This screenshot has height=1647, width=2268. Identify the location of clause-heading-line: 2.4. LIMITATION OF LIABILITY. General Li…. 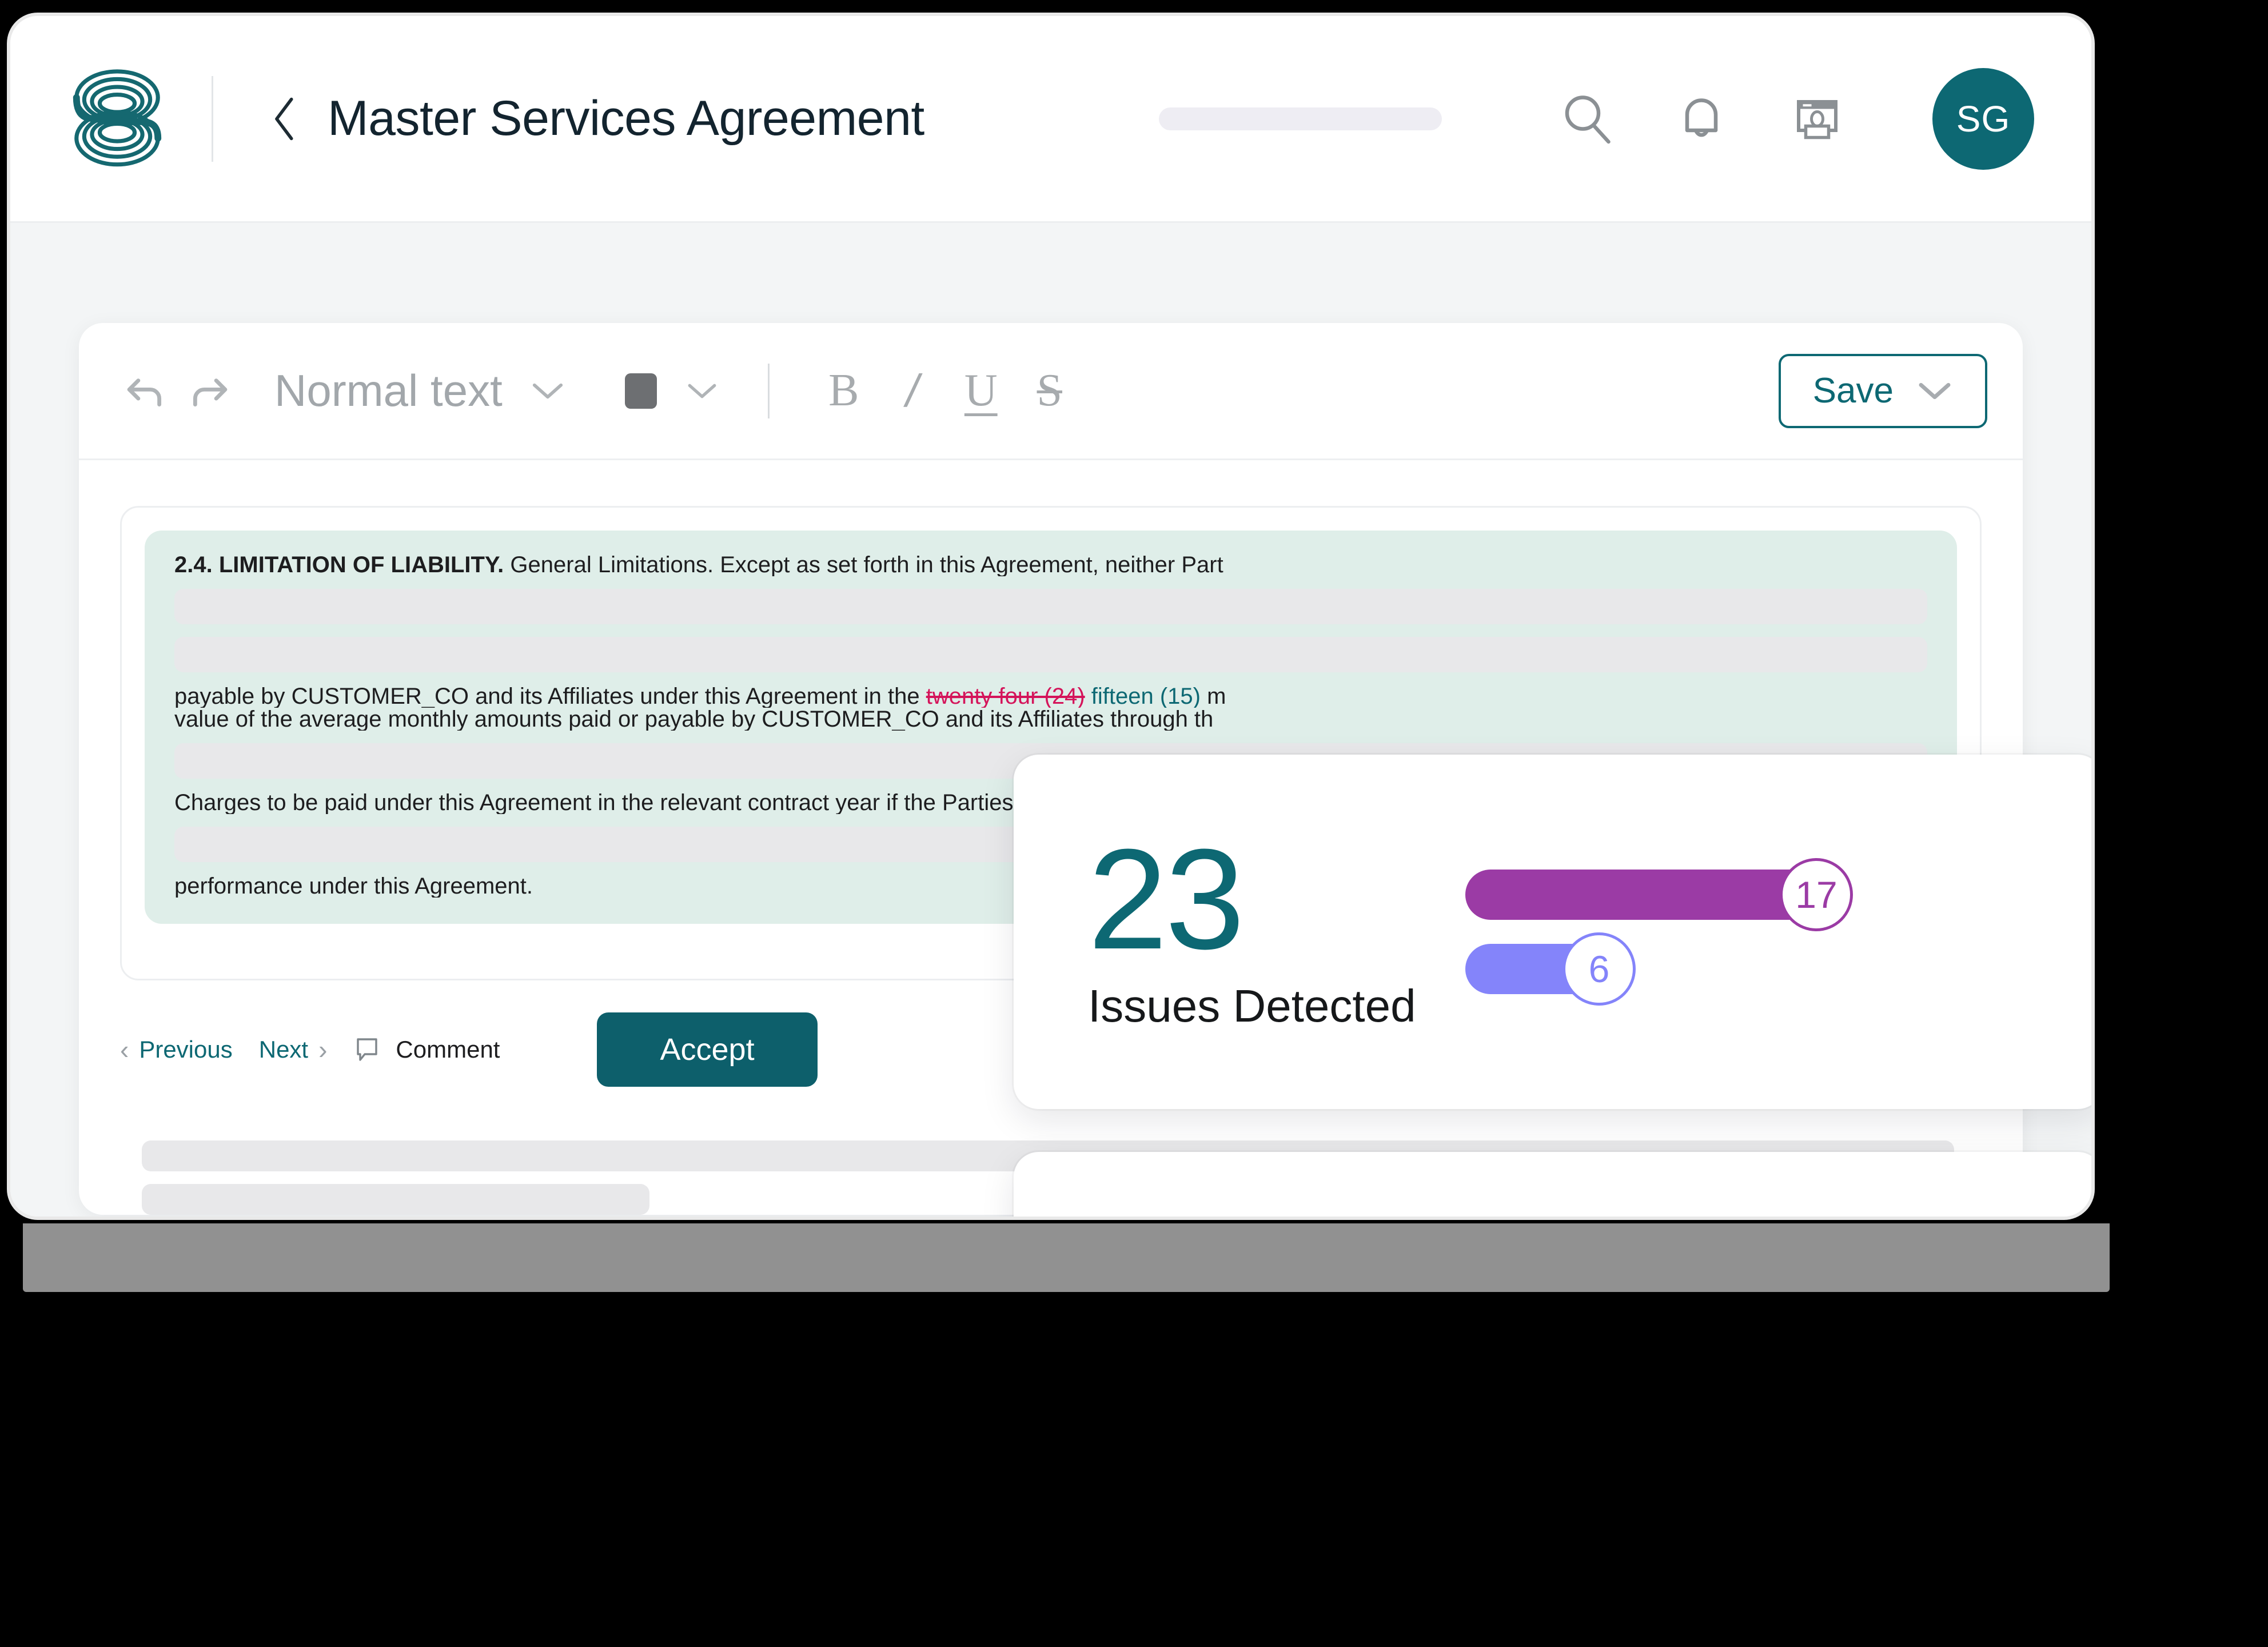
(1050, 564).